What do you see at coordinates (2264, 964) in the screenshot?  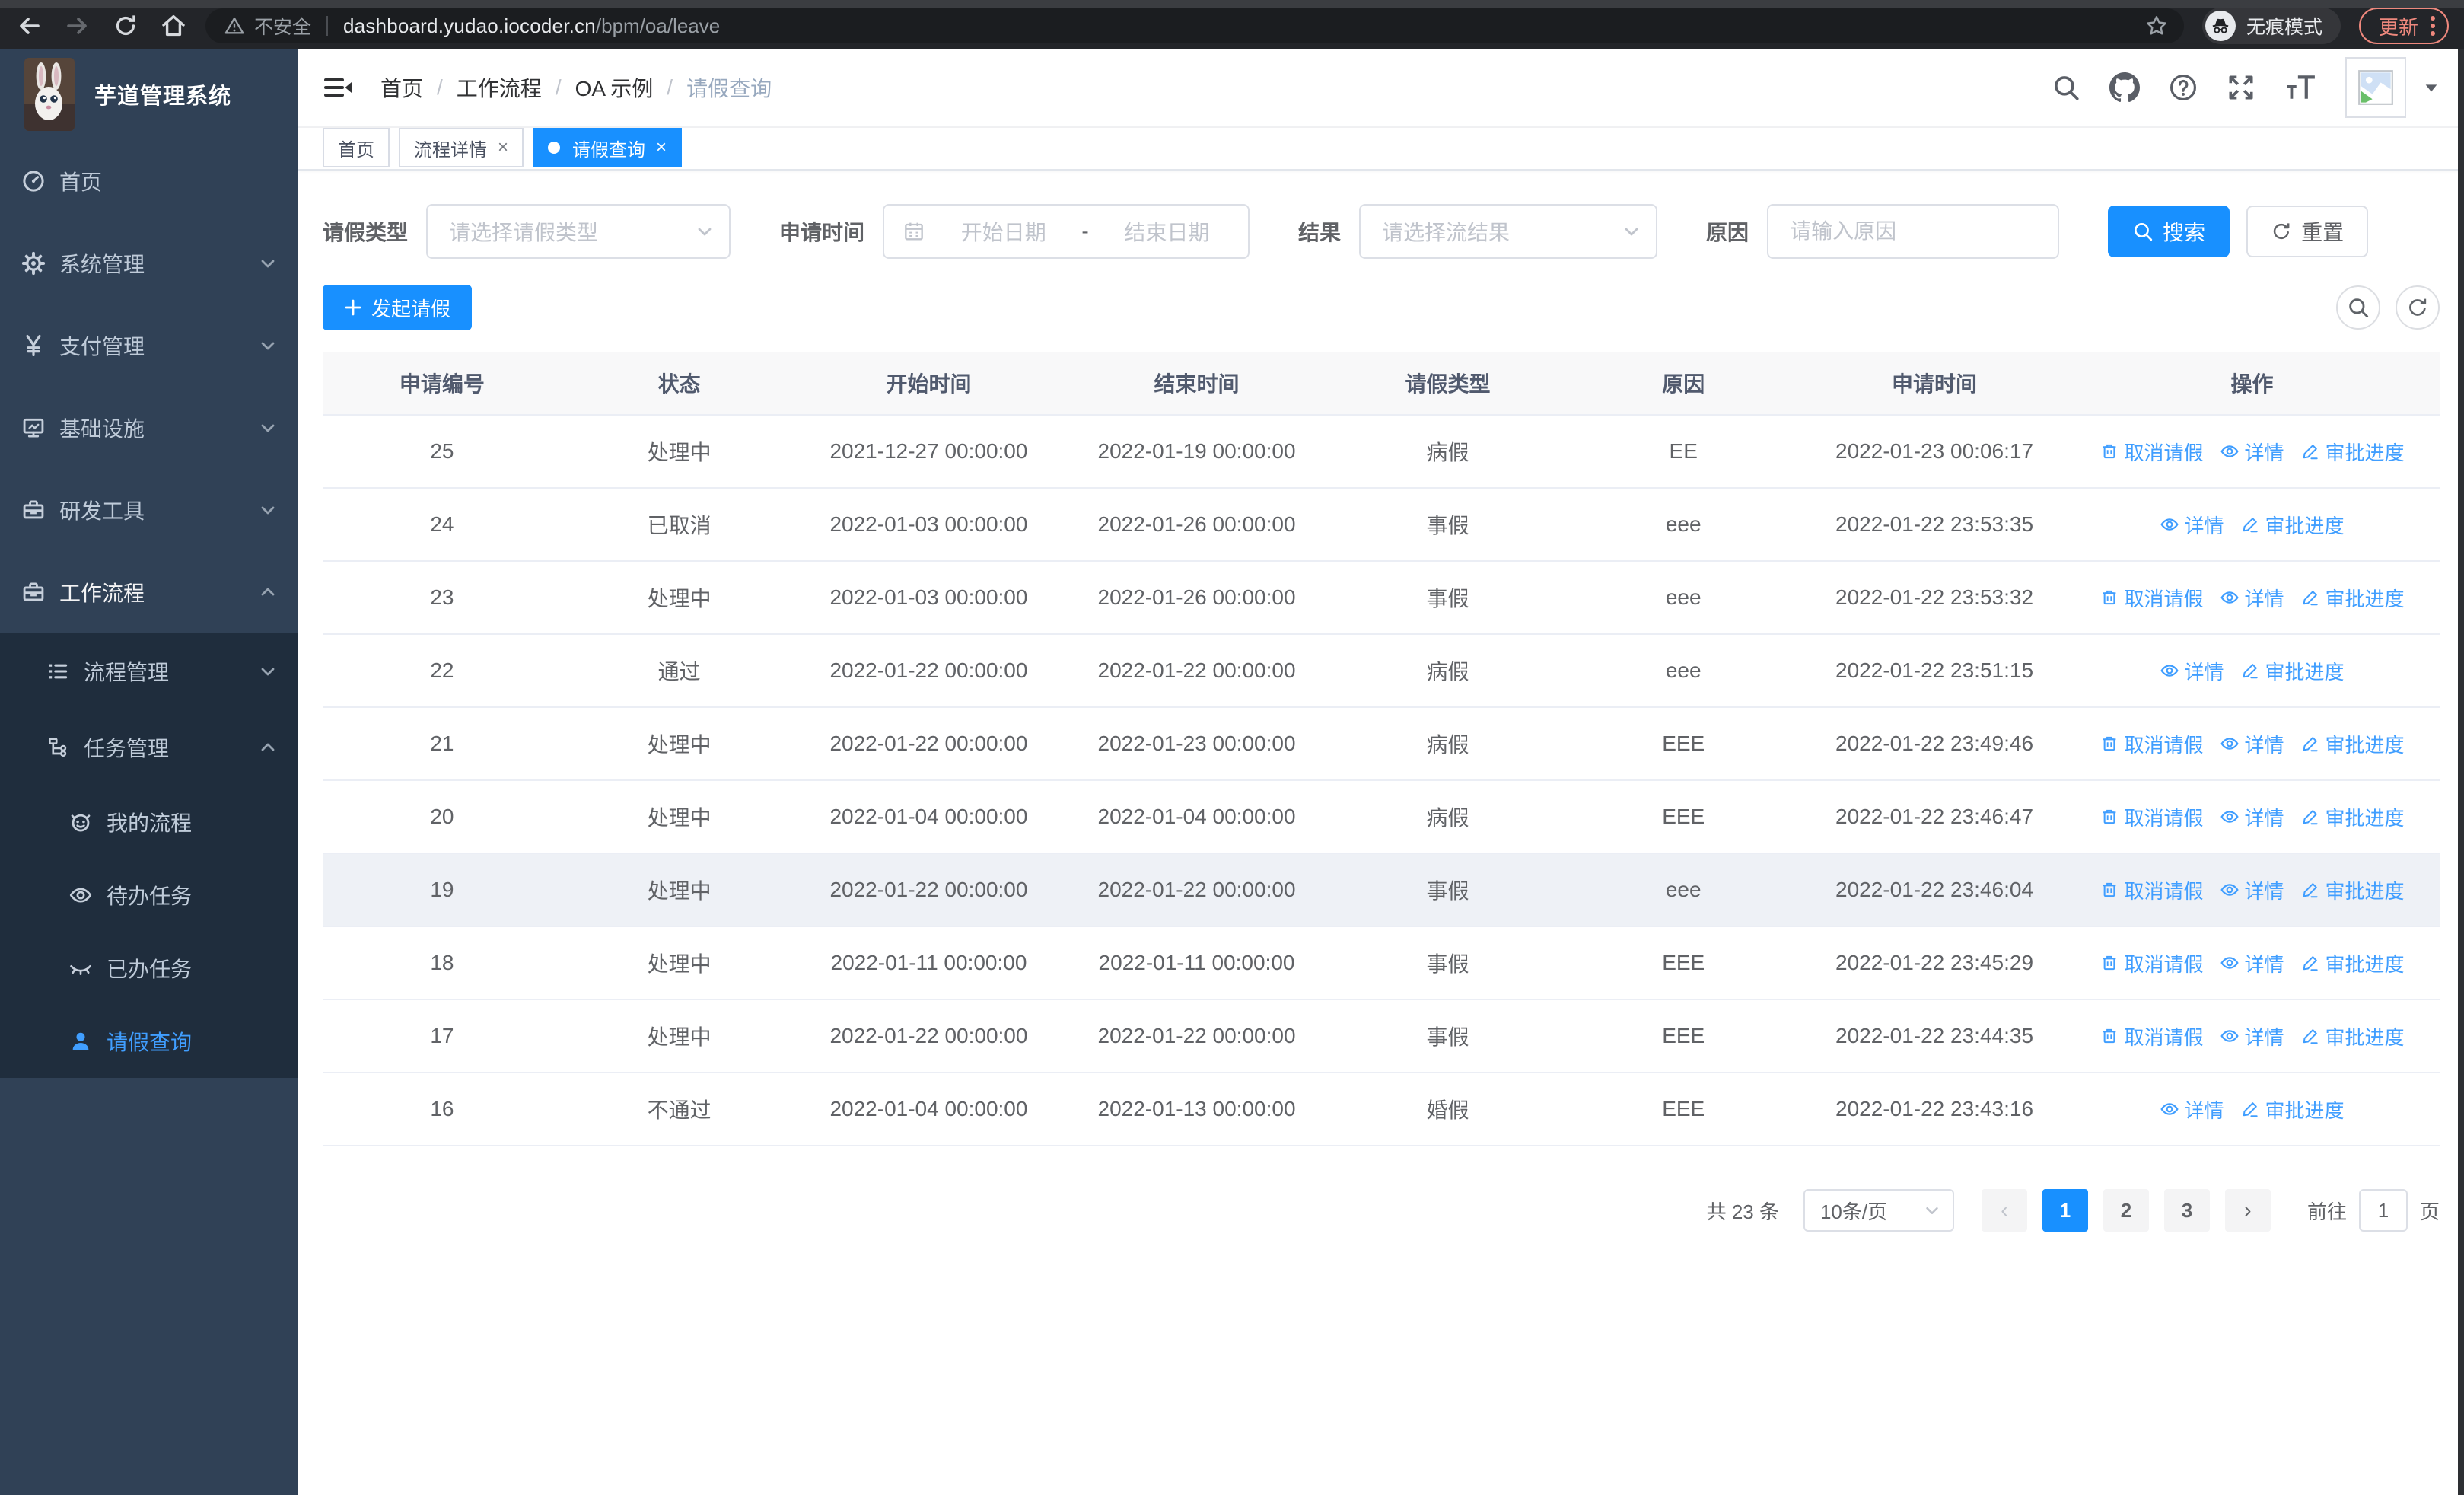 I see `action-label: 详情` at bounding box center [2264, 964].